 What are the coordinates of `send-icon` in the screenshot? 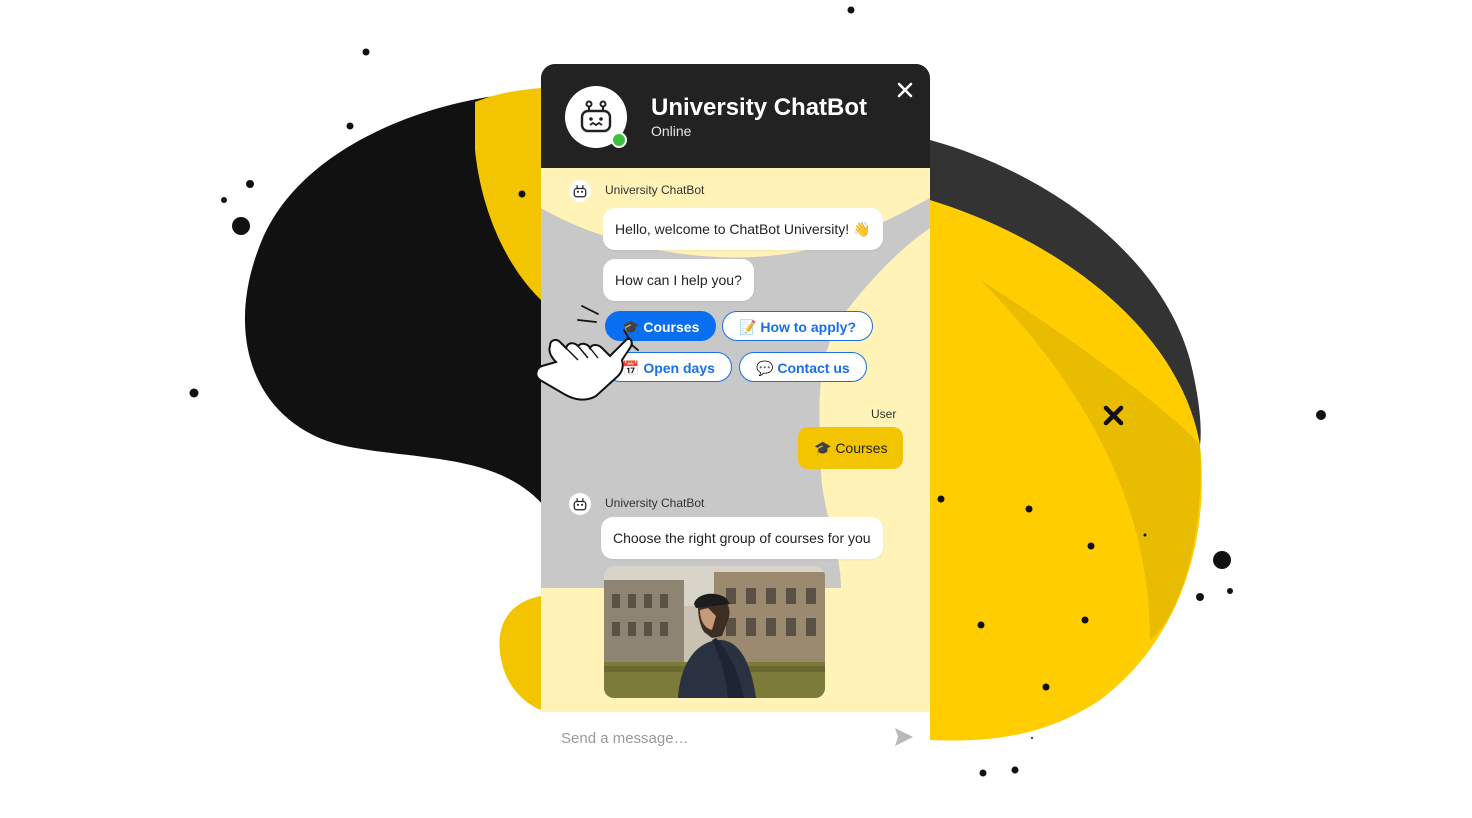 It's located at (904, 737).